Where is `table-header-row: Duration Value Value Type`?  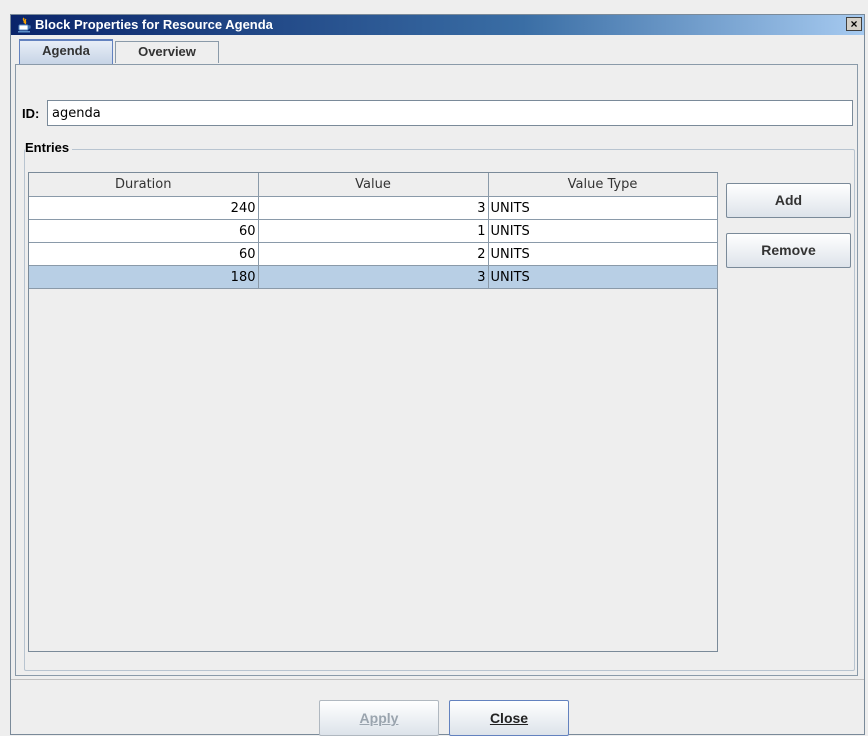 table-header-row: Duration Value Value Type is located at coordinates (373, 185).